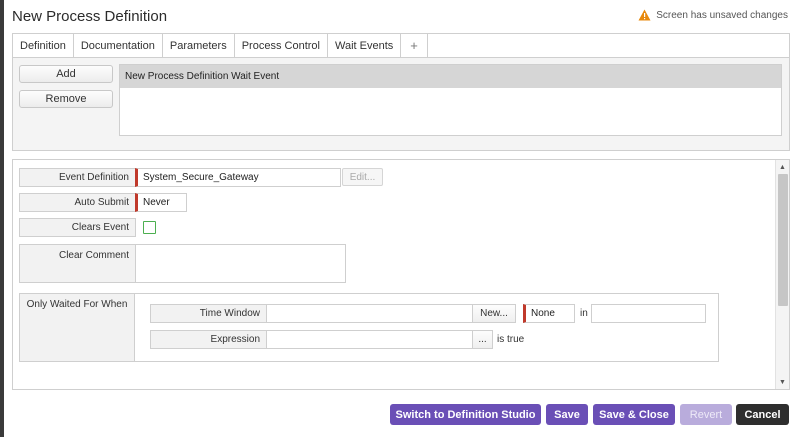  What do you see at coordinates (77, 177) in the screenshot?
I see `event-definition-label: Event Definition` at bounding box center [77, 177].